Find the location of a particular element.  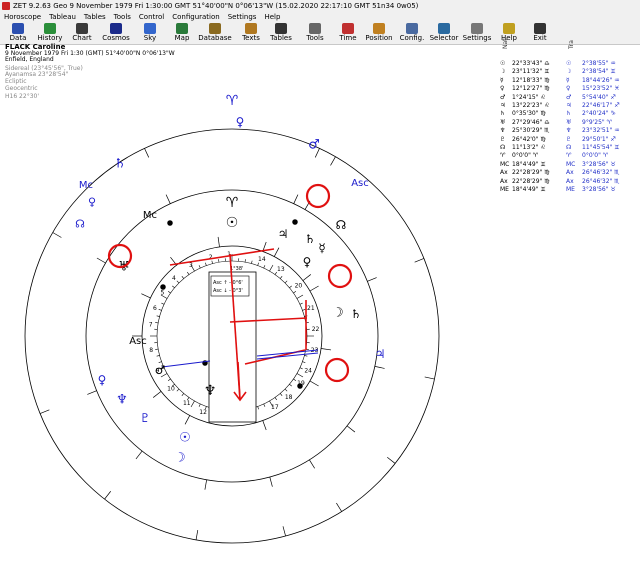

transit-neptune-glyph: ♆ is located at coordinates (122, 400).